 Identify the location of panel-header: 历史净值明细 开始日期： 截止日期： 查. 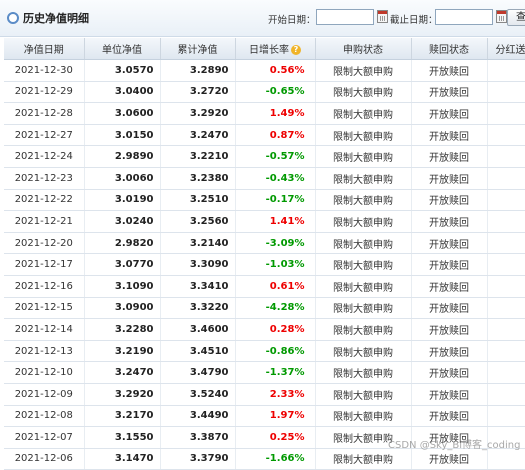
(262, 18).